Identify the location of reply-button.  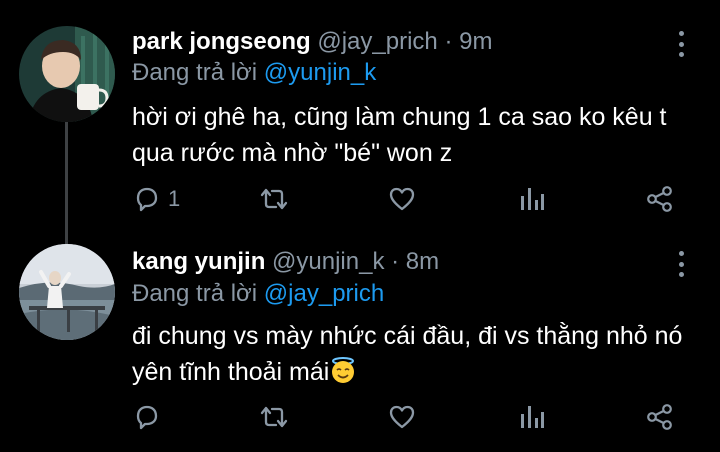
(150, 417).